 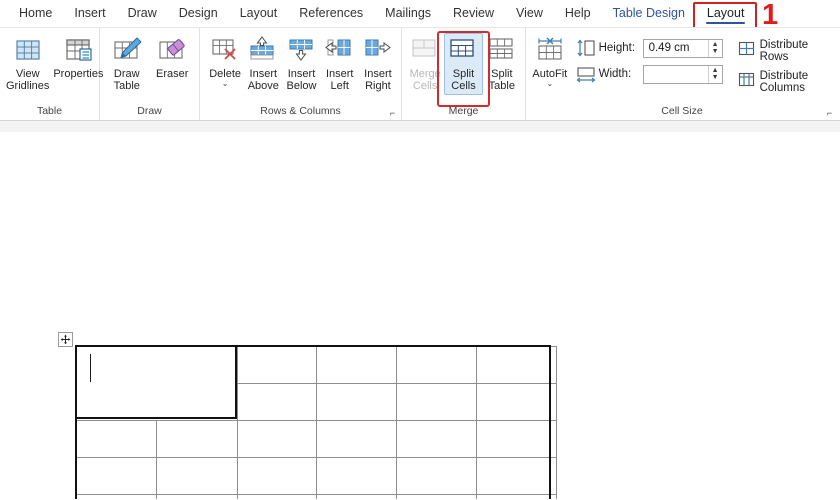 I want to click on tab-help: Help, so click(x=578, y=13).